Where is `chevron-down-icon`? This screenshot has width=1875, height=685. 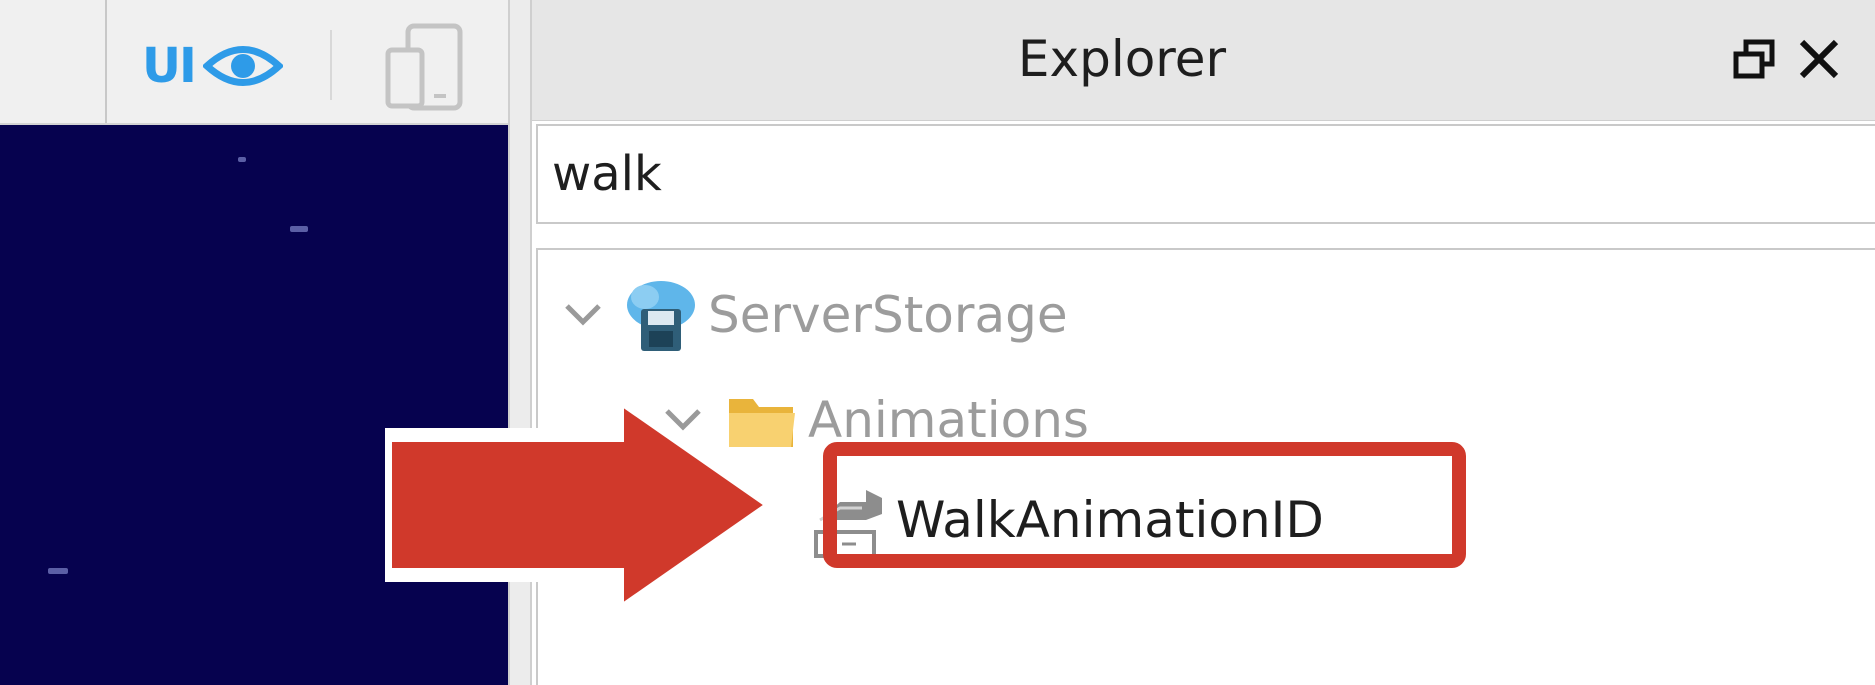 chevron-down-icon is located at coordinates (583, 315).